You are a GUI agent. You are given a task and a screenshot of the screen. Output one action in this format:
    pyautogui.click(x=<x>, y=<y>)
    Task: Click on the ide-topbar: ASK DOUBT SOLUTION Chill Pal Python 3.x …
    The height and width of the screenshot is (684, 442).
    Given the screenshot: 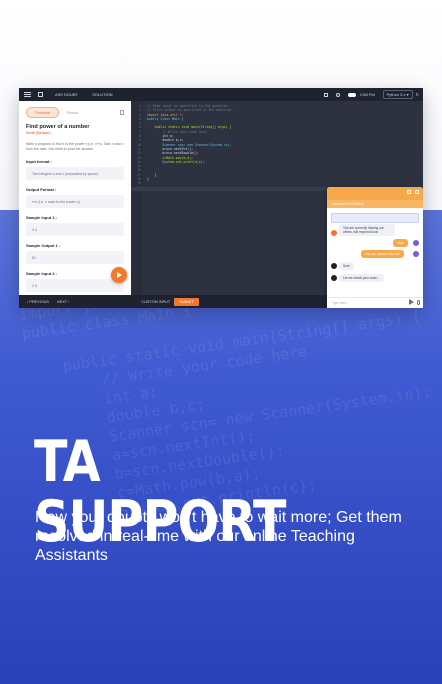 What is the action you would take?
    pyautogui.click(x=221, y=94)
    